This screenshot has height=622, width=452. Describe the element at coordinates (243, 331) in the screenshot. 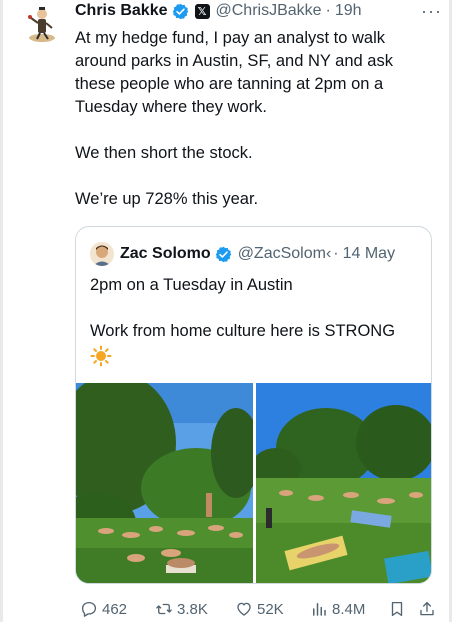

I see `quoted-paragraph: Work from home culture here is STRONG` at that location.